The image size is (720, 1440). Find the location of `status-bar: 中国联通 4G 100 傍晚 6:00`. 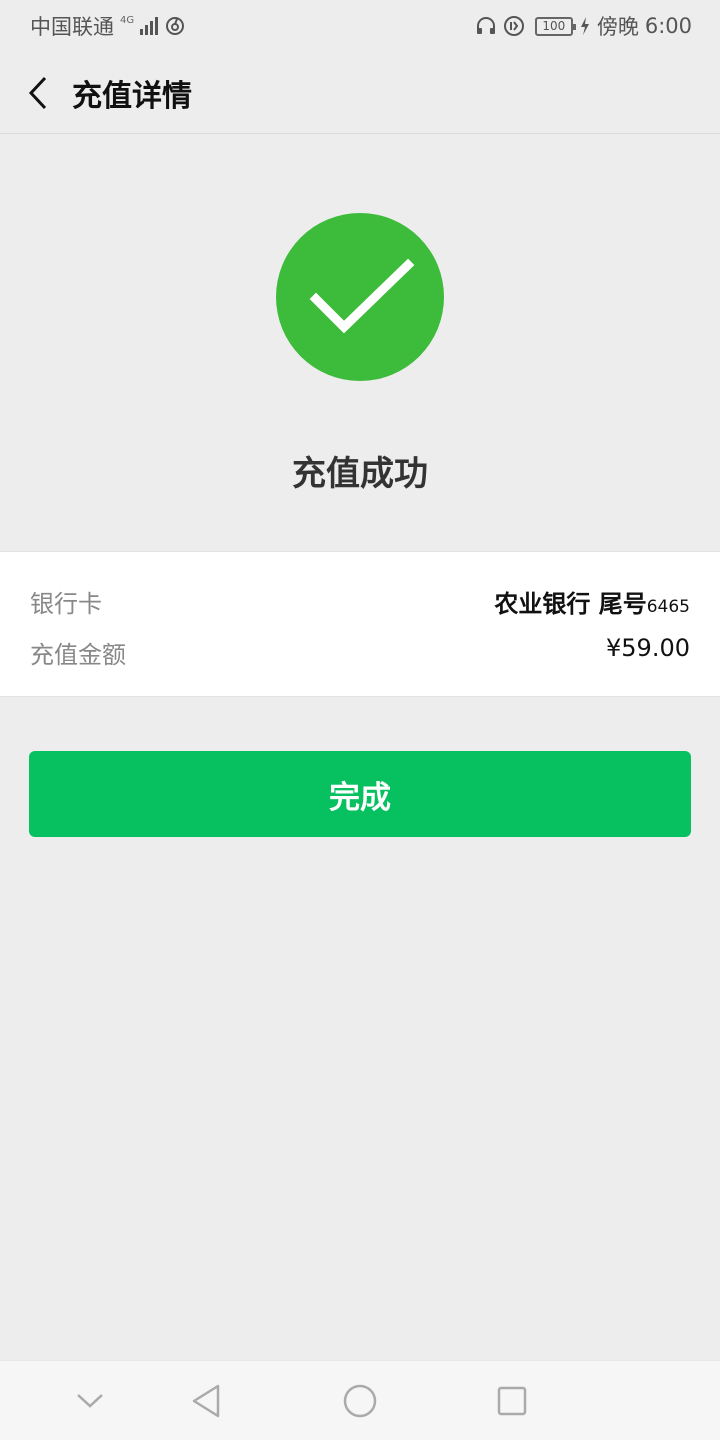

status-bar: 中国联通 4G 100 傍晚 6:00 is located at coordinates (360, 26).